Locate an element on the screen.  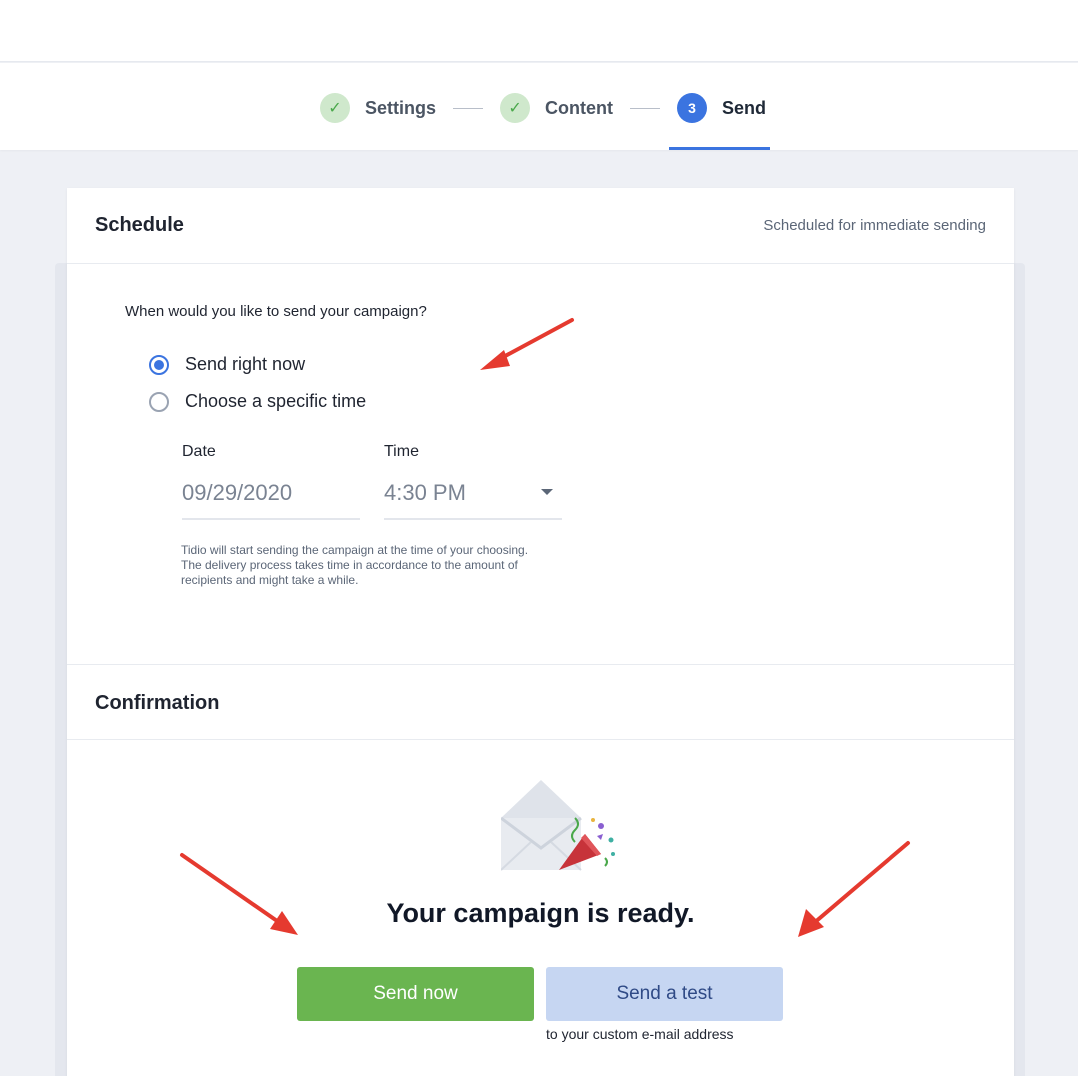
date-label: Date is located at coordinates (199, 451).